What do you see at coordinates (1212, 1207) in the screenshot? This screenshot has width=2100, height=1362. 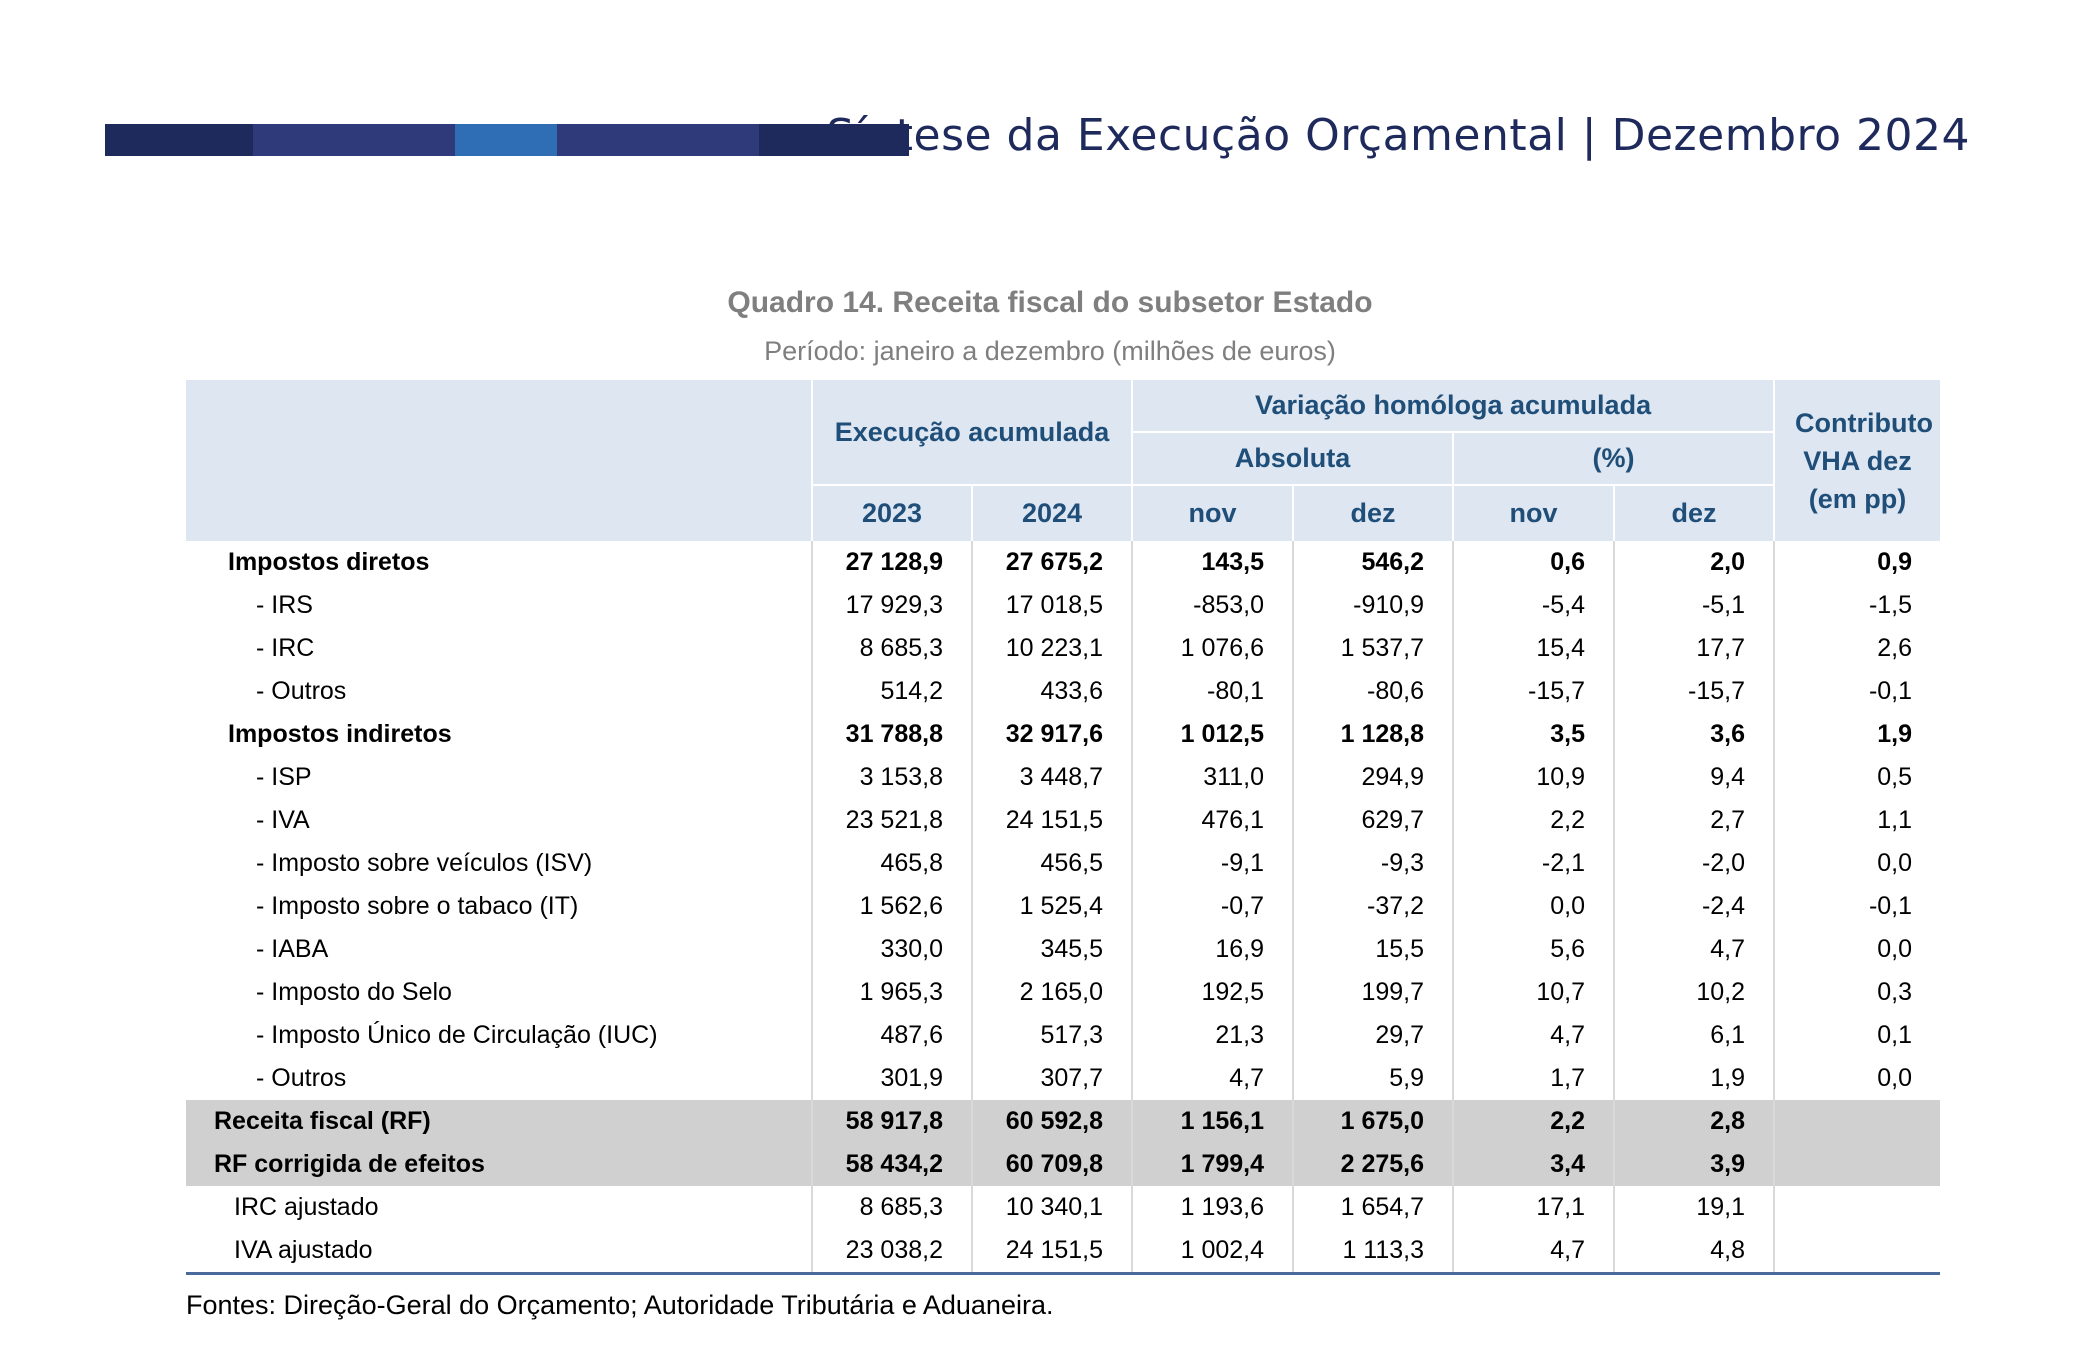 I see `cell-abs-nov: 1 193,6` at bounding box center [1212, 1207].